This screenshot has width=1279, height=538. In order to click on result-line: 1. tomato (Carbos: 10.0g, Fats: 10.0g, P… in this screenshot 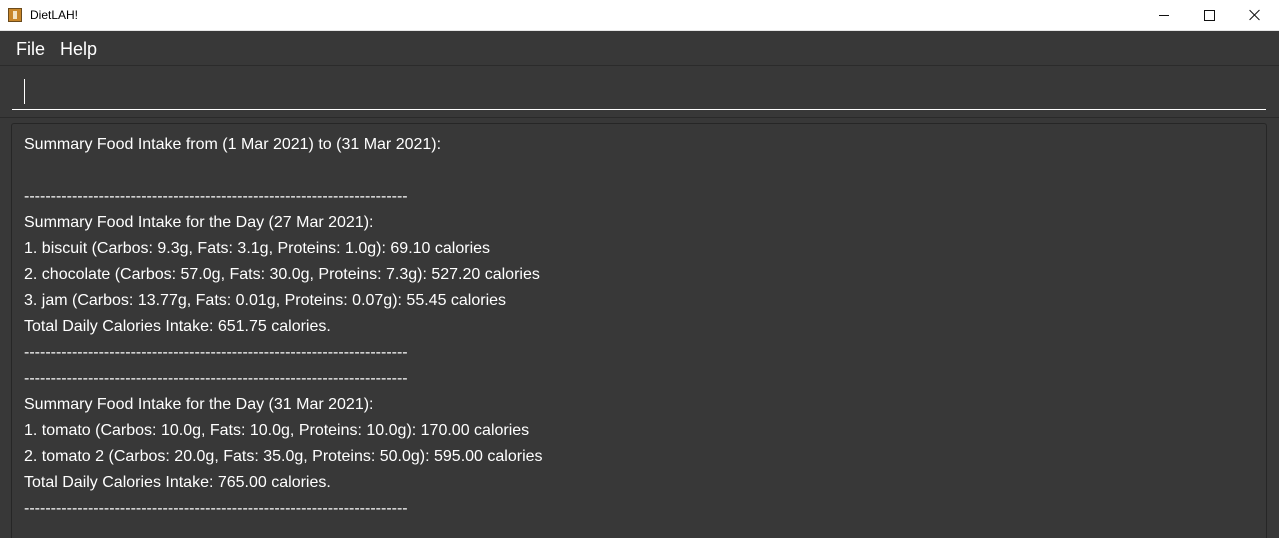, I will do `click(277, 430)`.